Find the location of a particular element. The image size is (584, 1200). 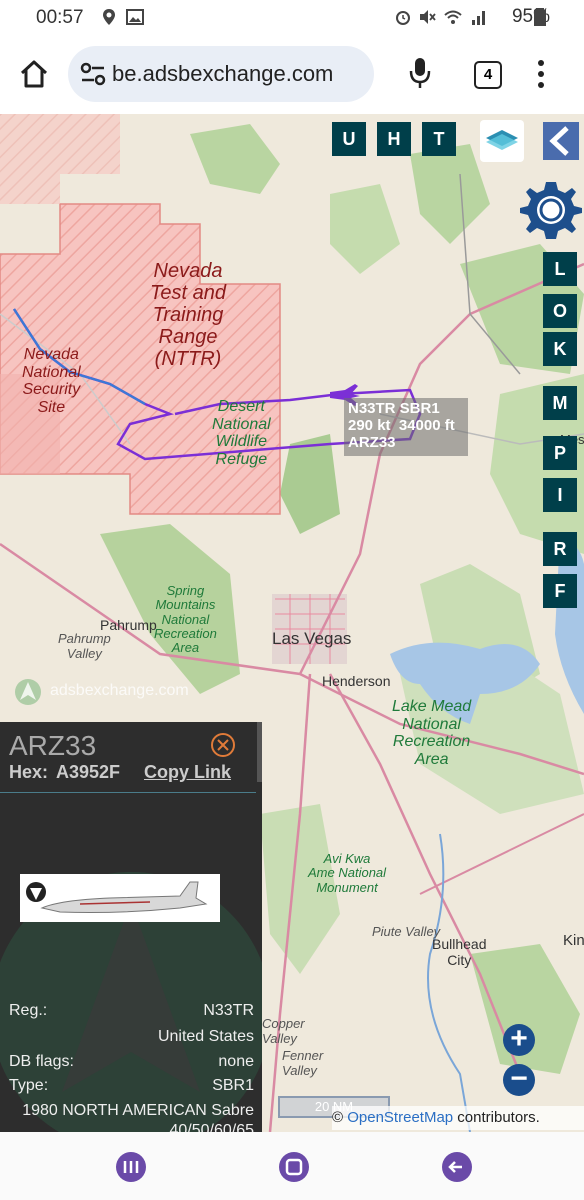

browser-toolbar: be.adsbexchange.com 4 is located at coordinates (292, 74).